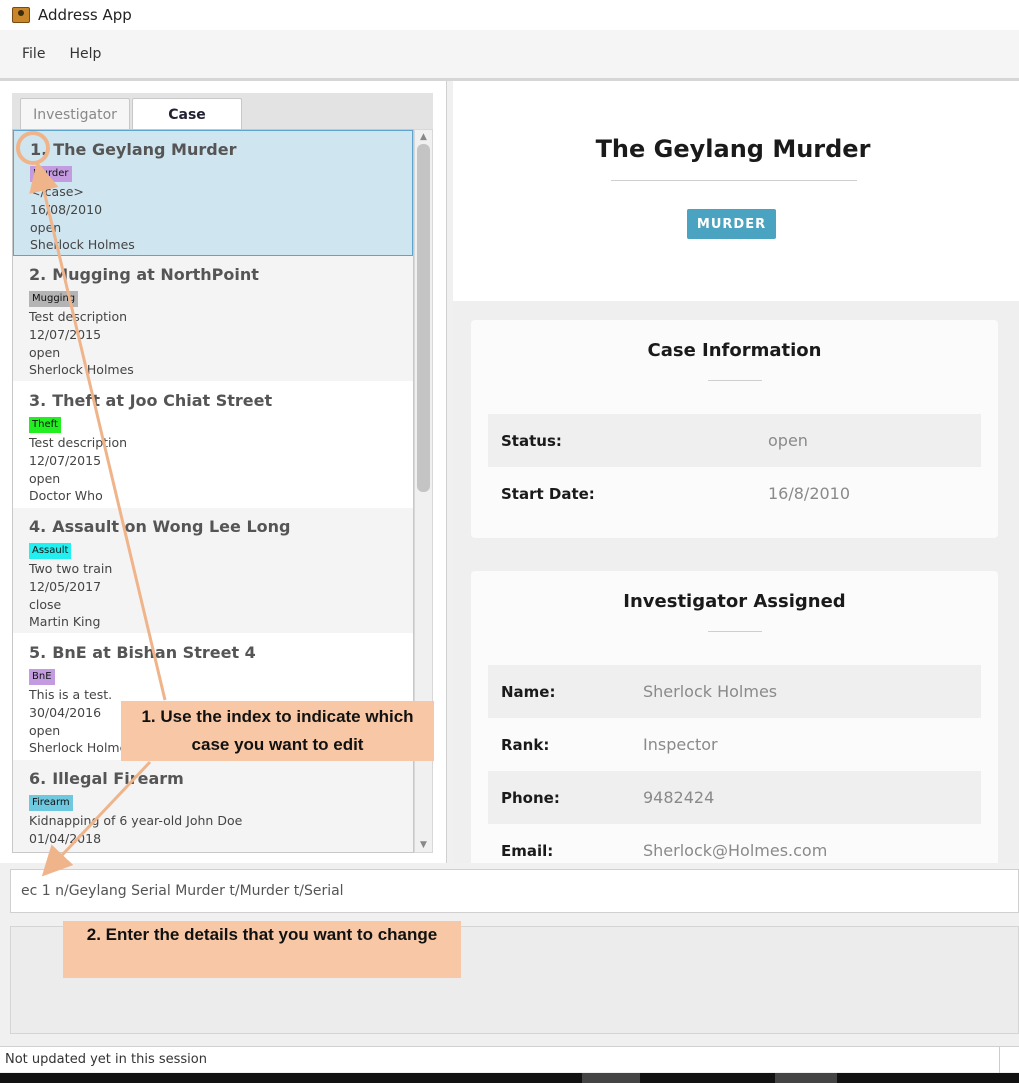 Image resolution: width=1019 pixels, height=1083 pixels. Describe the element at coordinates (65, 838) in the screenshot. I see `case-date: 01/04/2018` at that location.